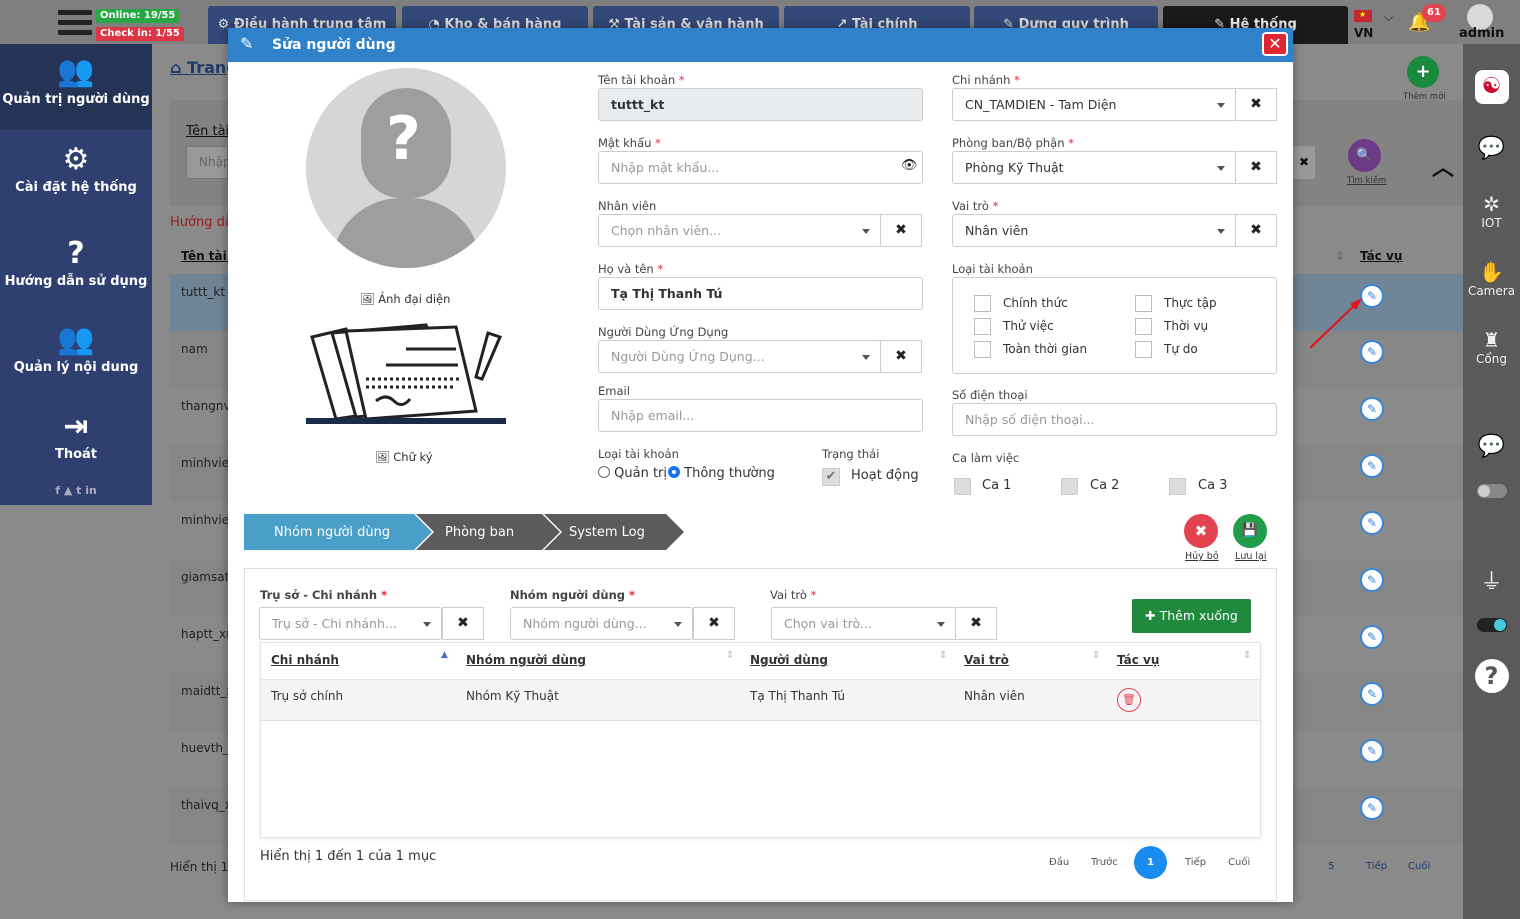  What do you see at coordinates (1104, 862) in the screenshot?
I see `page-prev: Trước` at bounding box center [1104, 862].